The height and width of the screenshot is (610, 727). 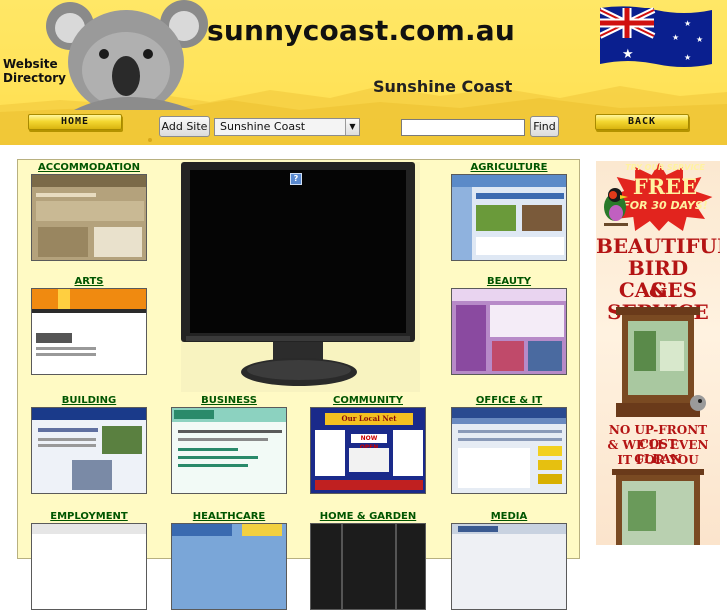 What do you see at coordinates (75, 122) in the screenshot?
I see `home-button: HOME` at bounding box center [75, 122].